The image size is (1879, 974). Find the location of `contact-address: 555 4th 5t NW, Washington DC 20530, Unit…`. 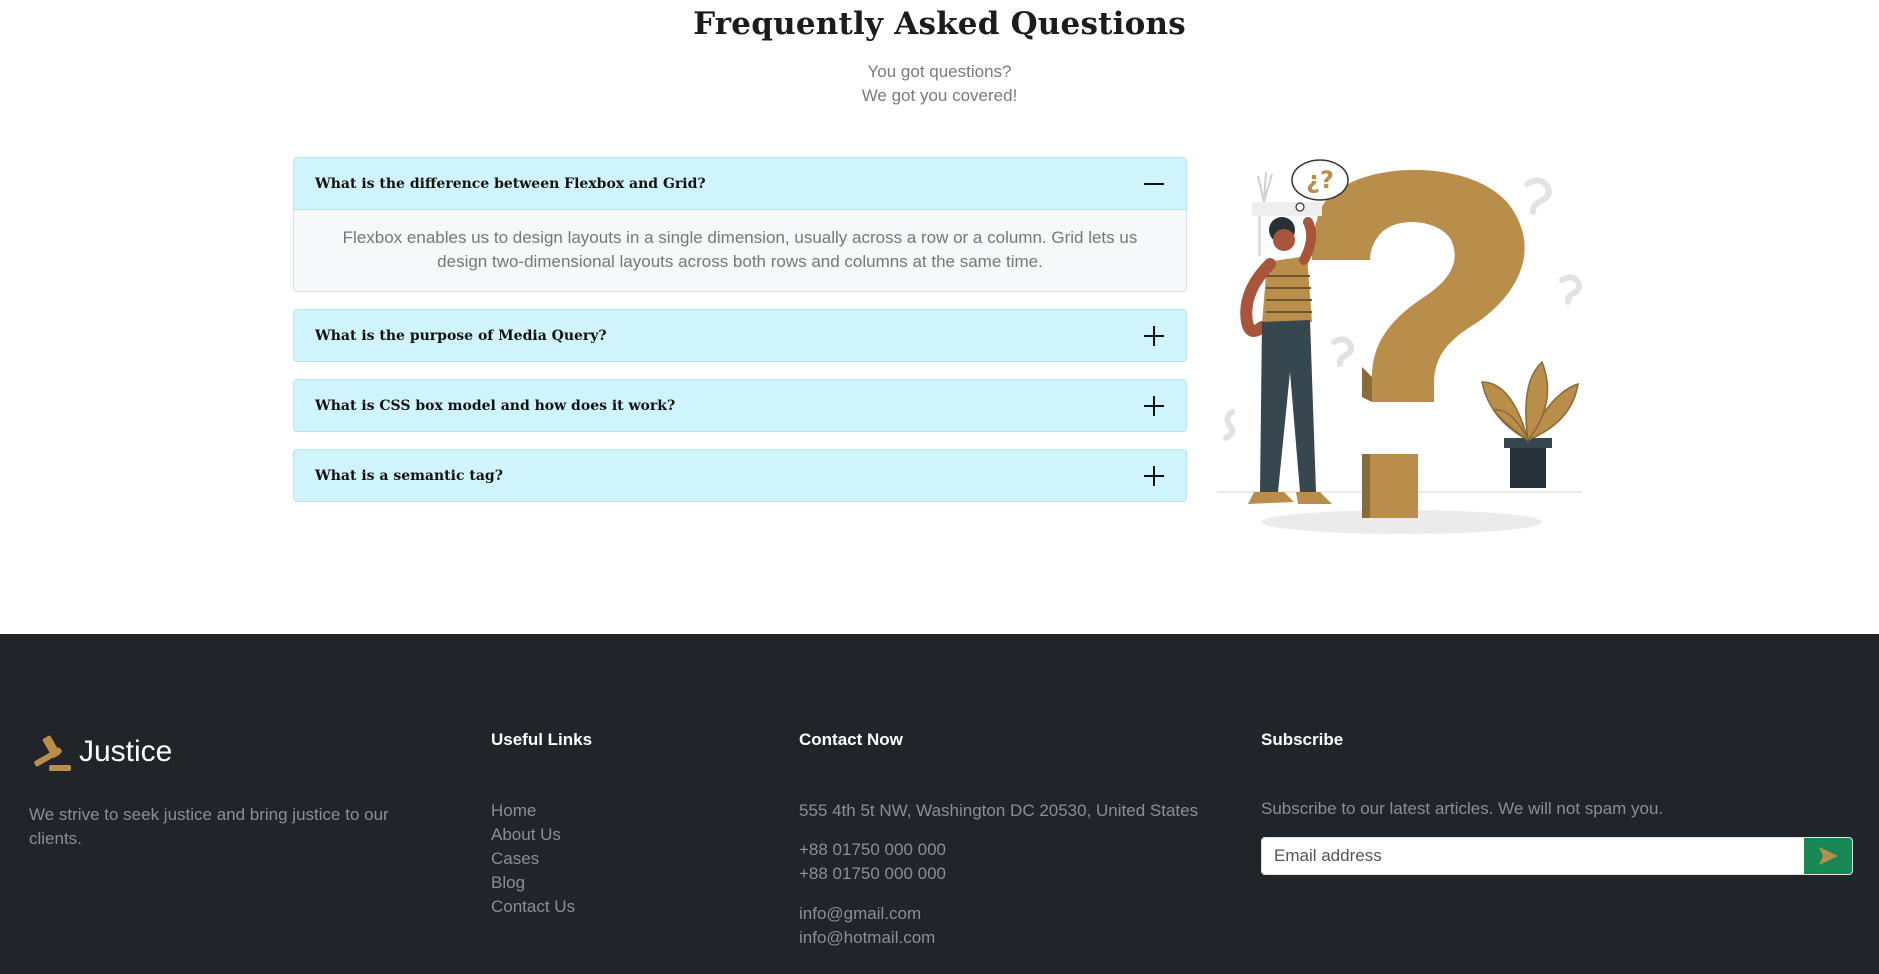

contact-address: 555 4th 5t NW, Washington DC 20530, Unit… is located at coordinates (999, 810).